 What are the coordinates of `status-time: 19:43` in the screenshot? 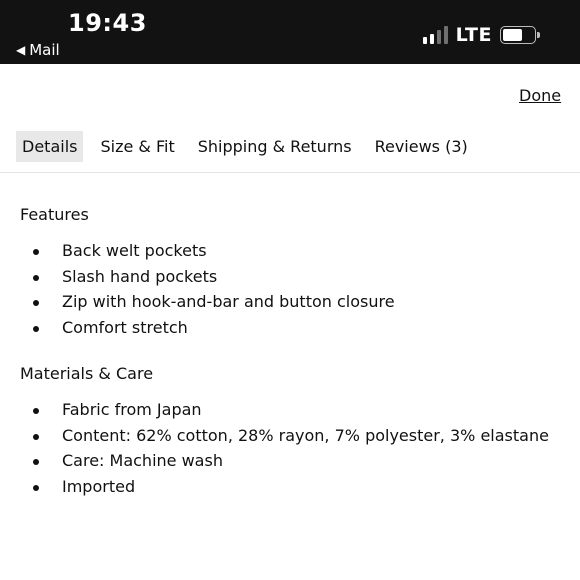 It's located at (107, 23).